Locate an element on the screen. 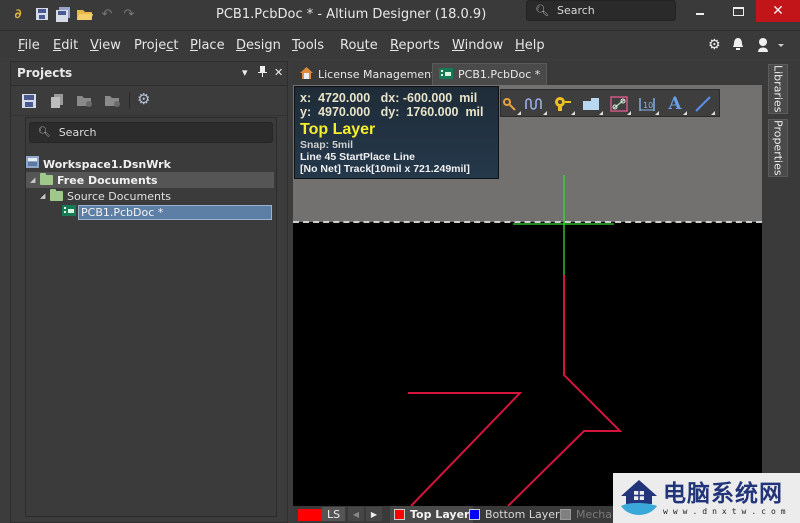 The width and height of the screenshot is (800, 523). user-icon is located at coordinates (770, 47).